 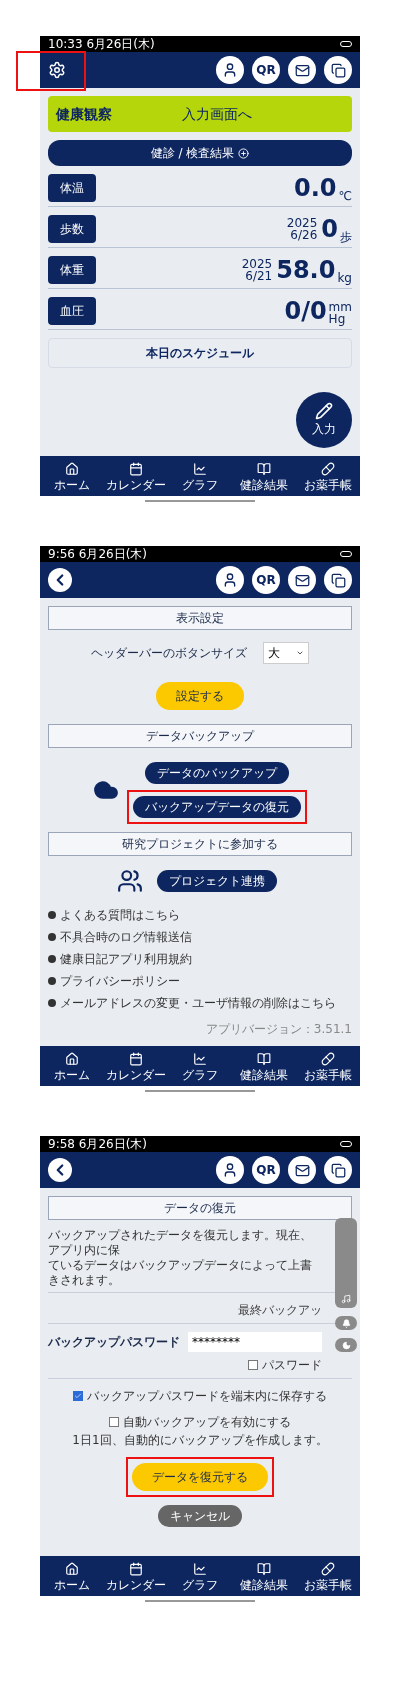 What do you see at coordinates (255, 1342) in the screenshot?
I see `password-field: ********` at bounding box center [255, 1342].